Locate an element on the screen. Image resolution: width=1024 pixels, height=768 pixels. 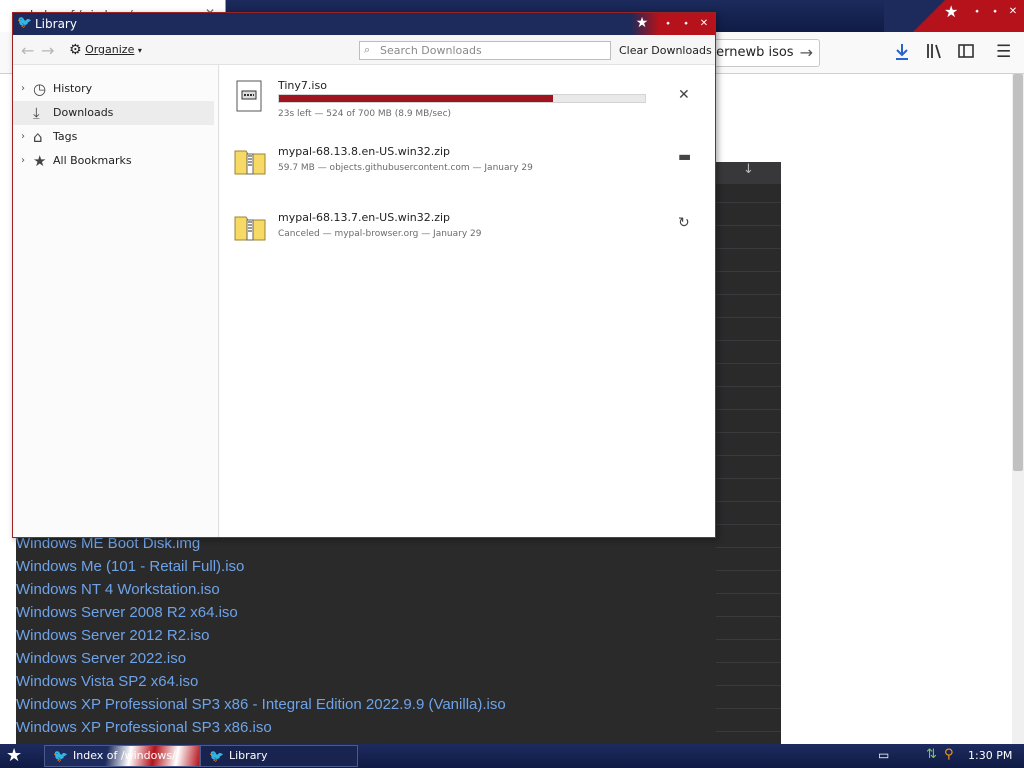
forward-arrow-icon: → is located at coordinates (47, 50).